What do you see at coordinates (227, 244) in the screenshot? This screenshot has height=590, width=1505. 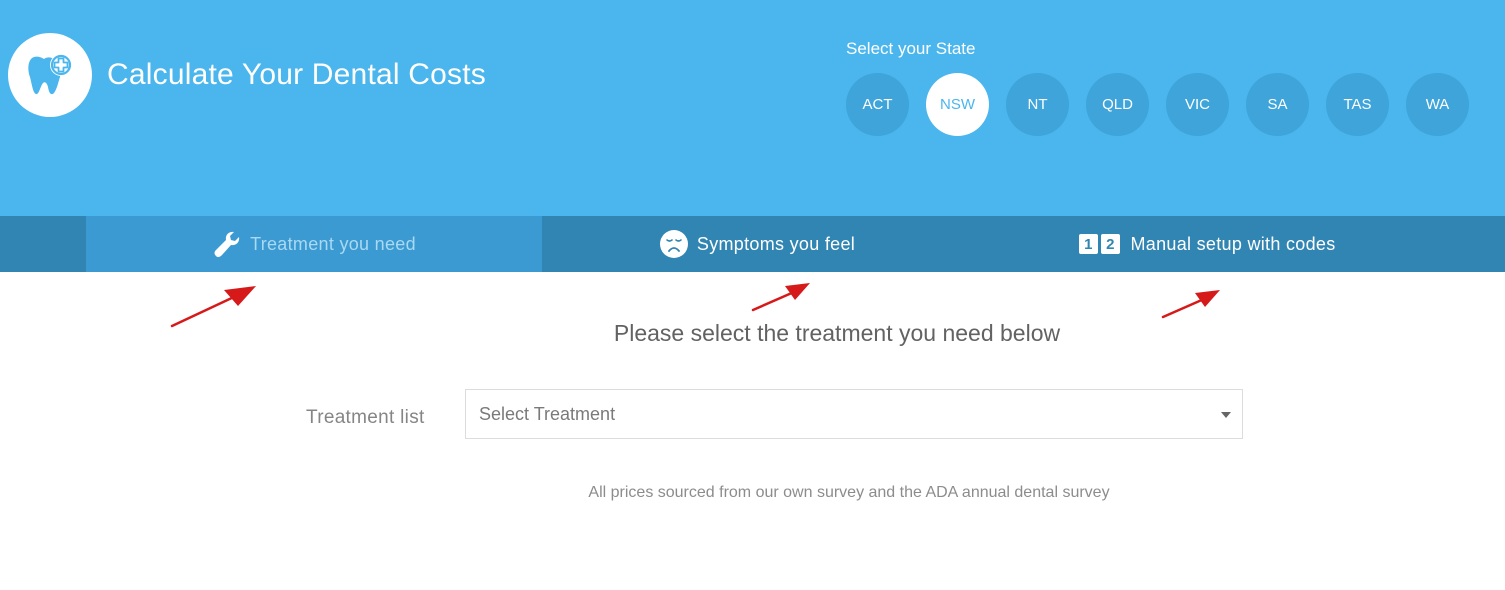 I see `wrench-icon` at bounding box center [227, 244].